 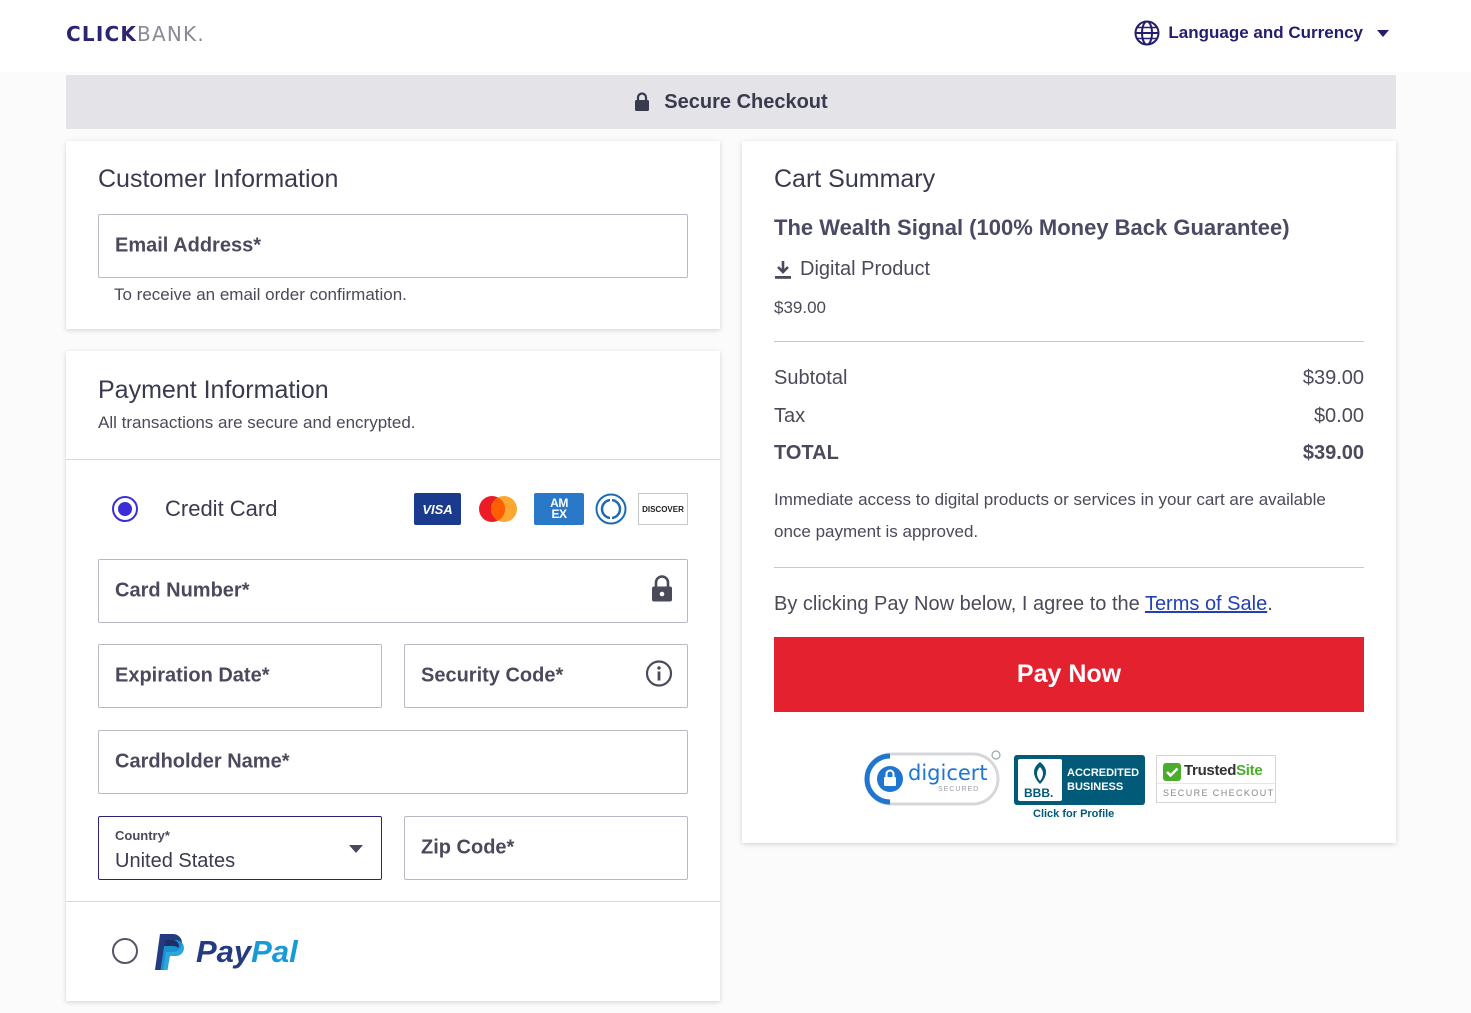 What do you see at coordinates (559, 509) in the screenshot?
I see `amex-icon: AM EX` at bounding box center [559, 509].